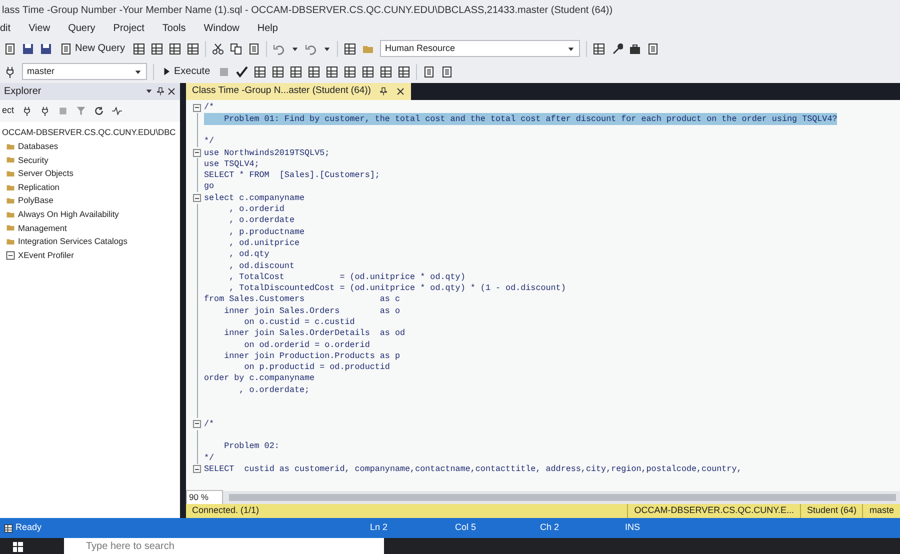 The width and height of the screenshot is (900, 554). Describe the element at coordinates (84, 71) in the screenshot. I see `database-combo: master` at that location.